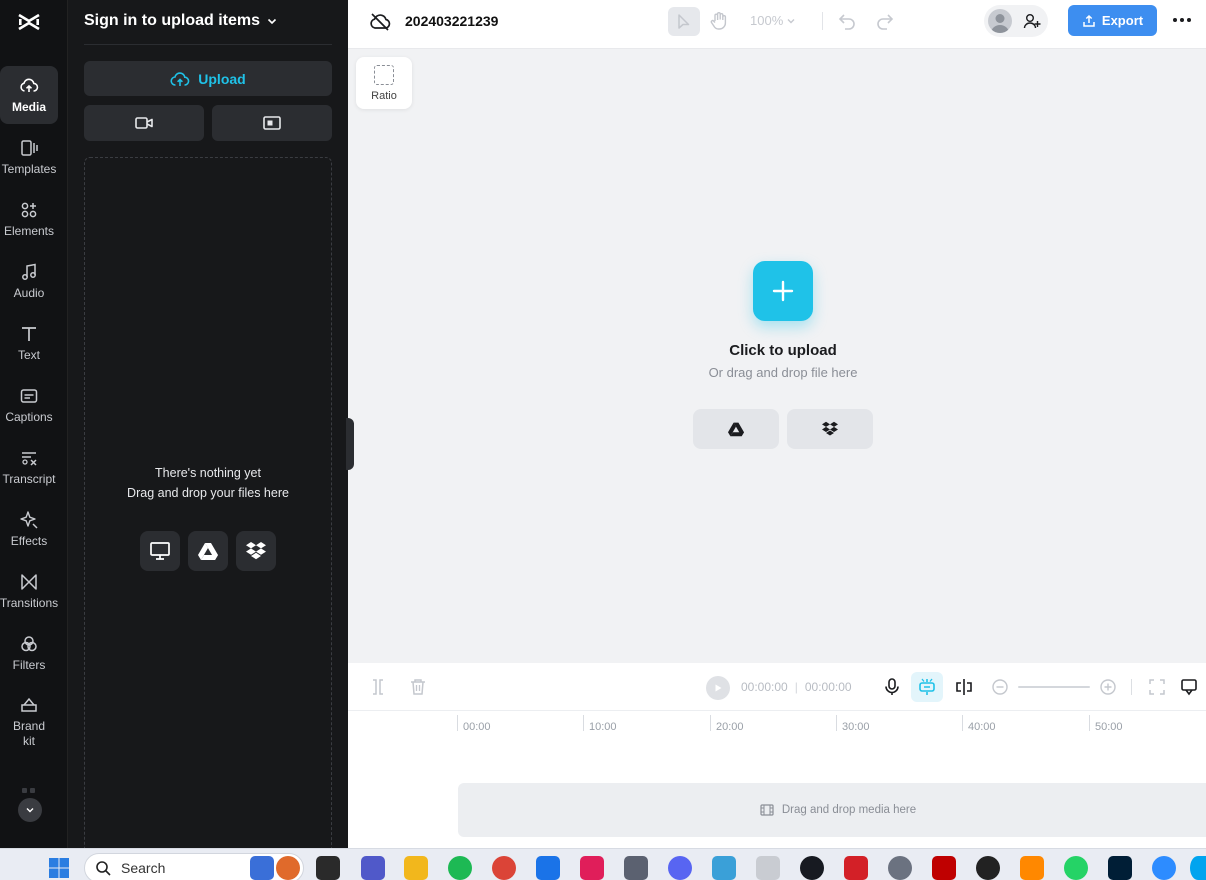  I want to click on photos-app-icon, so click(724, 868).